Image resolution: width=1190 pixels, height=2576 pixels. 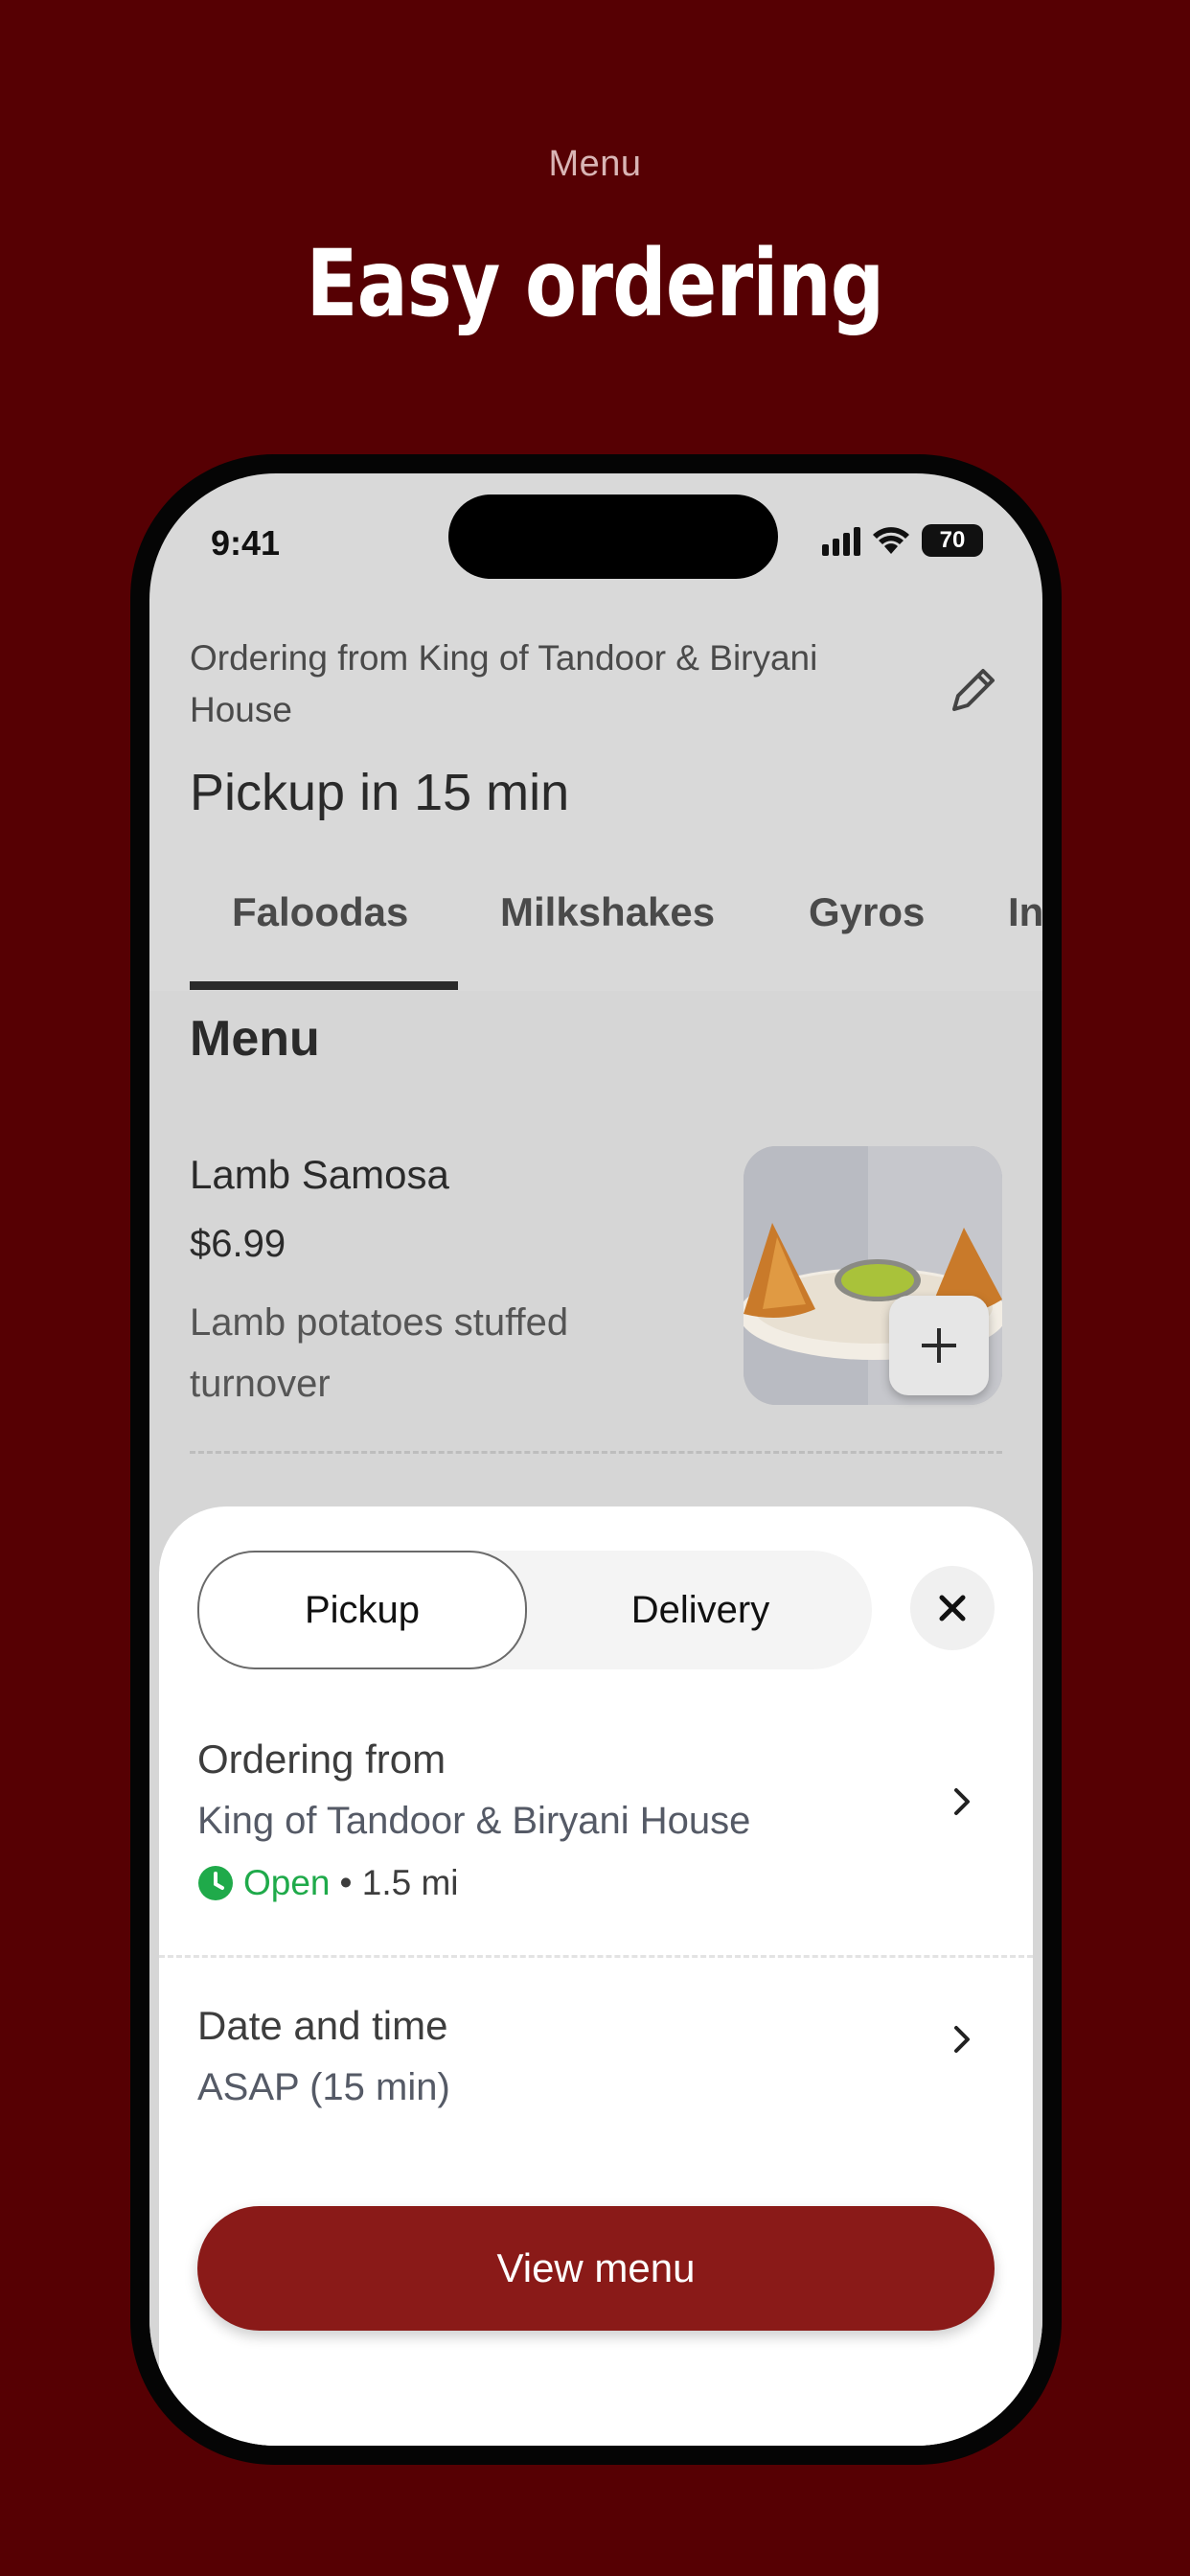 I want to click on clock-icon, so click(x=216, y=1883).